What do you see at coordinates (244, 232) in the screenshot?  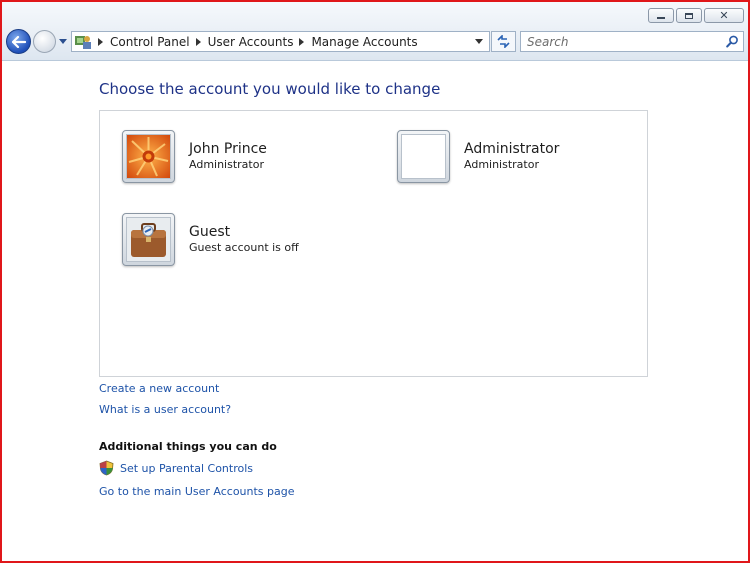 I see `account-name: Guest` at bounding box center [244, 232].